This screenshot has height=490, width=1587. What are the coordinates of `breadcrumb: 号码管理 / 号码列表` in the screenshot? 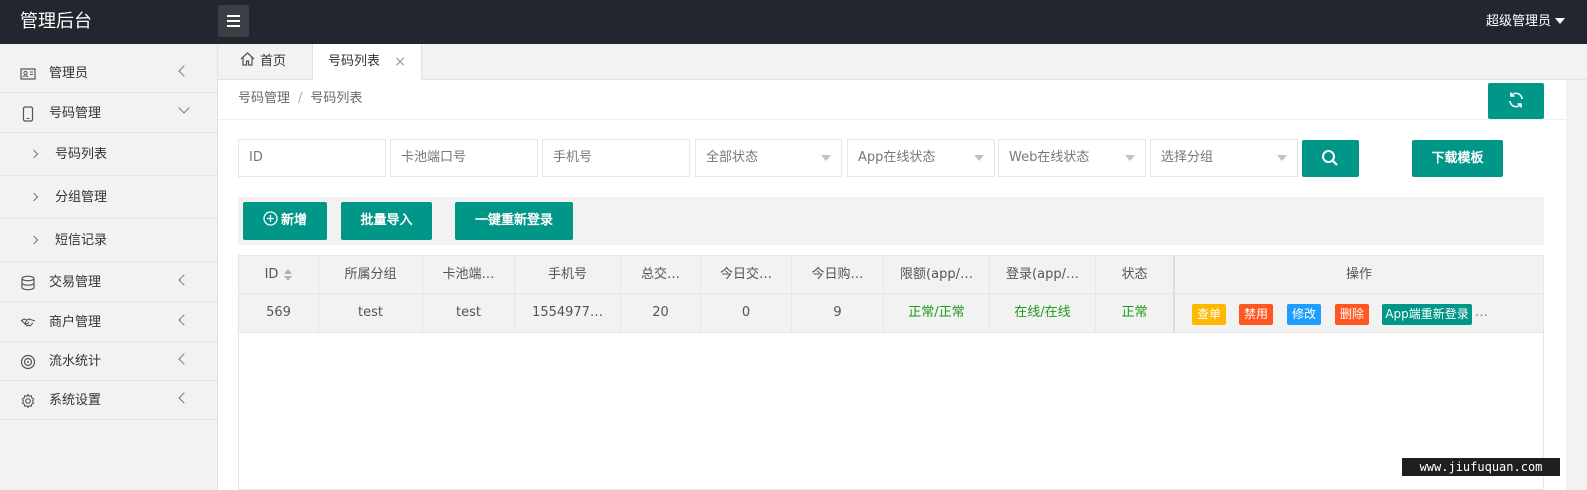 It's located at (300, 99).